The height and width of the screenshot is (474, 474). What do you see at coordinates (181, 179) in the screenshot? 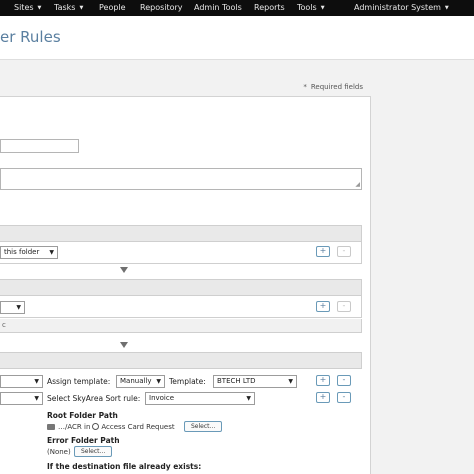
I see `description-textarea: ◢` at bounding box center [181, 179].